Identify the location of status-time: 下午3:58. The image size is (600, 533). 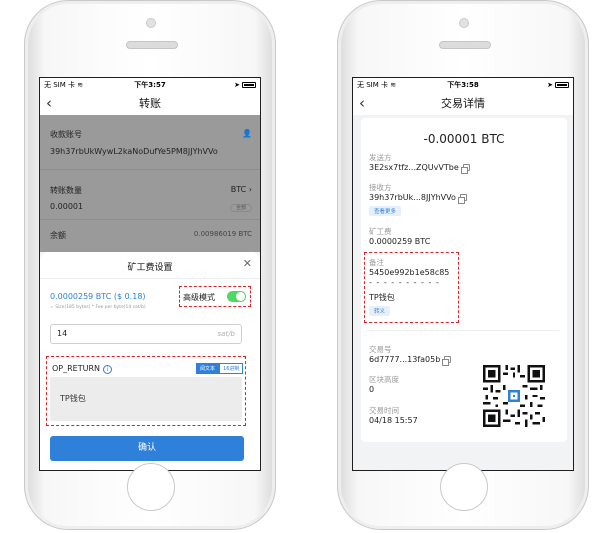
(463, 84).